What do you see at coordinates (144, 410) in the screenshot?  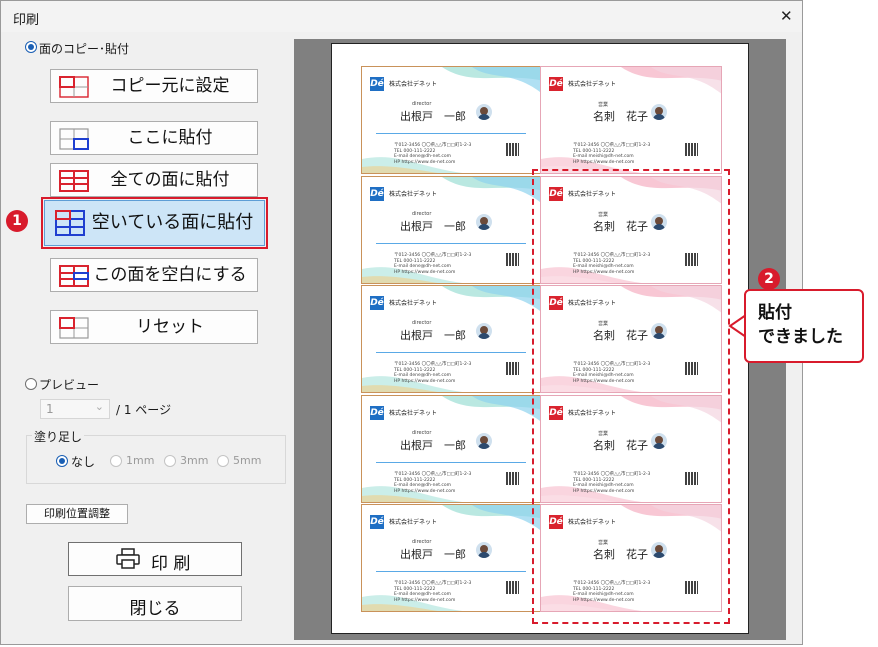 I see `page-count-label: / 1 ページ` at bounding box center [144, 410].